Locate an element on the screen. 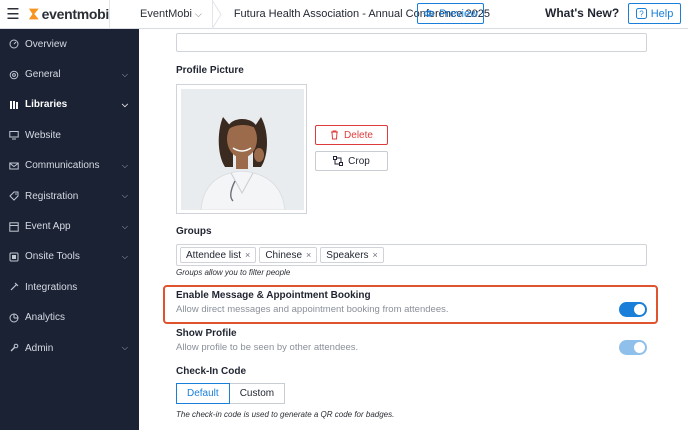 This screenshot has height=430, width=688. show-profile-toggle is located at coordinates (633, 347).